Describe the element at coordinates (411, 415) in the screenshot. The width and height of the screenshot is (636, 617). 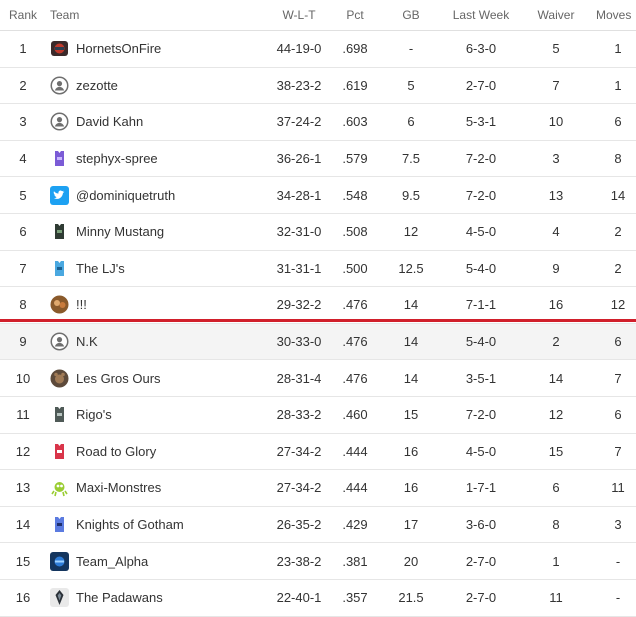
I see `gb-cell: 15` at that location.